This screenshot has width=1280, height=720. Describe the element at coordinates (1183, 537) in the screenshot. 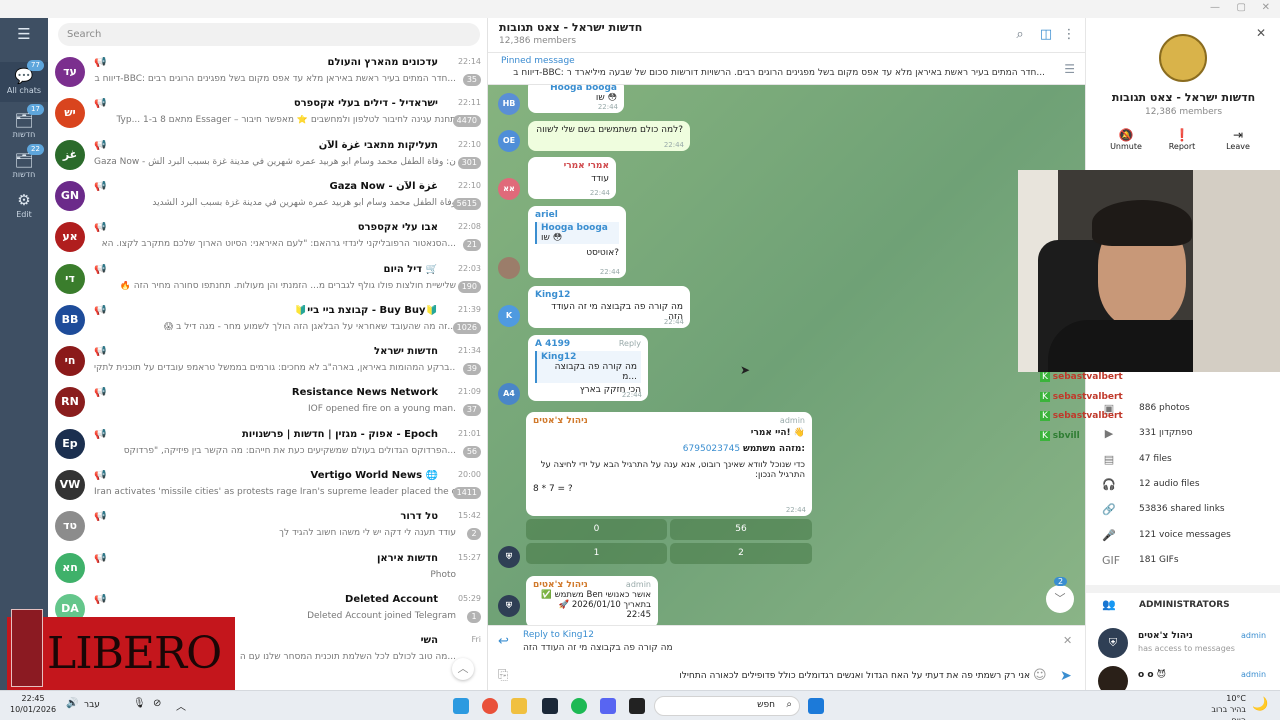

I see `media-stat: 🎤 121 voice messages` at that location.